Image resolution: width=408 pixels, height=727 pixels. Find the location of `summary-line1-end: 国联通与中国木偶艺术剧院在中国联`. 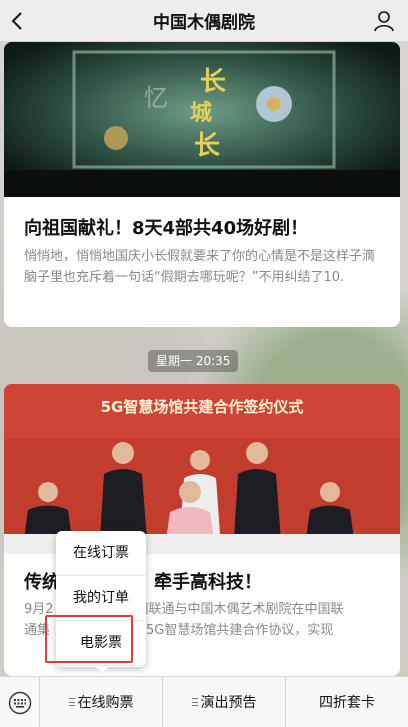

summary-line1-end: 国联通与中国木偶艺术剧院在中国联 is located at coordinates (239, 609).